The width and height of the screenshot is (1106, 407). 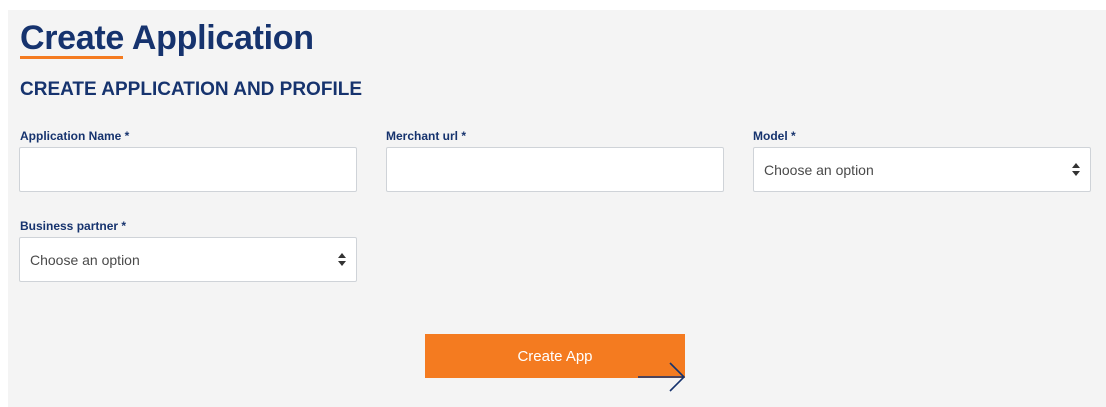 I want to click on business-partner-select-value: Choose an option, so click(x=85, y=260).